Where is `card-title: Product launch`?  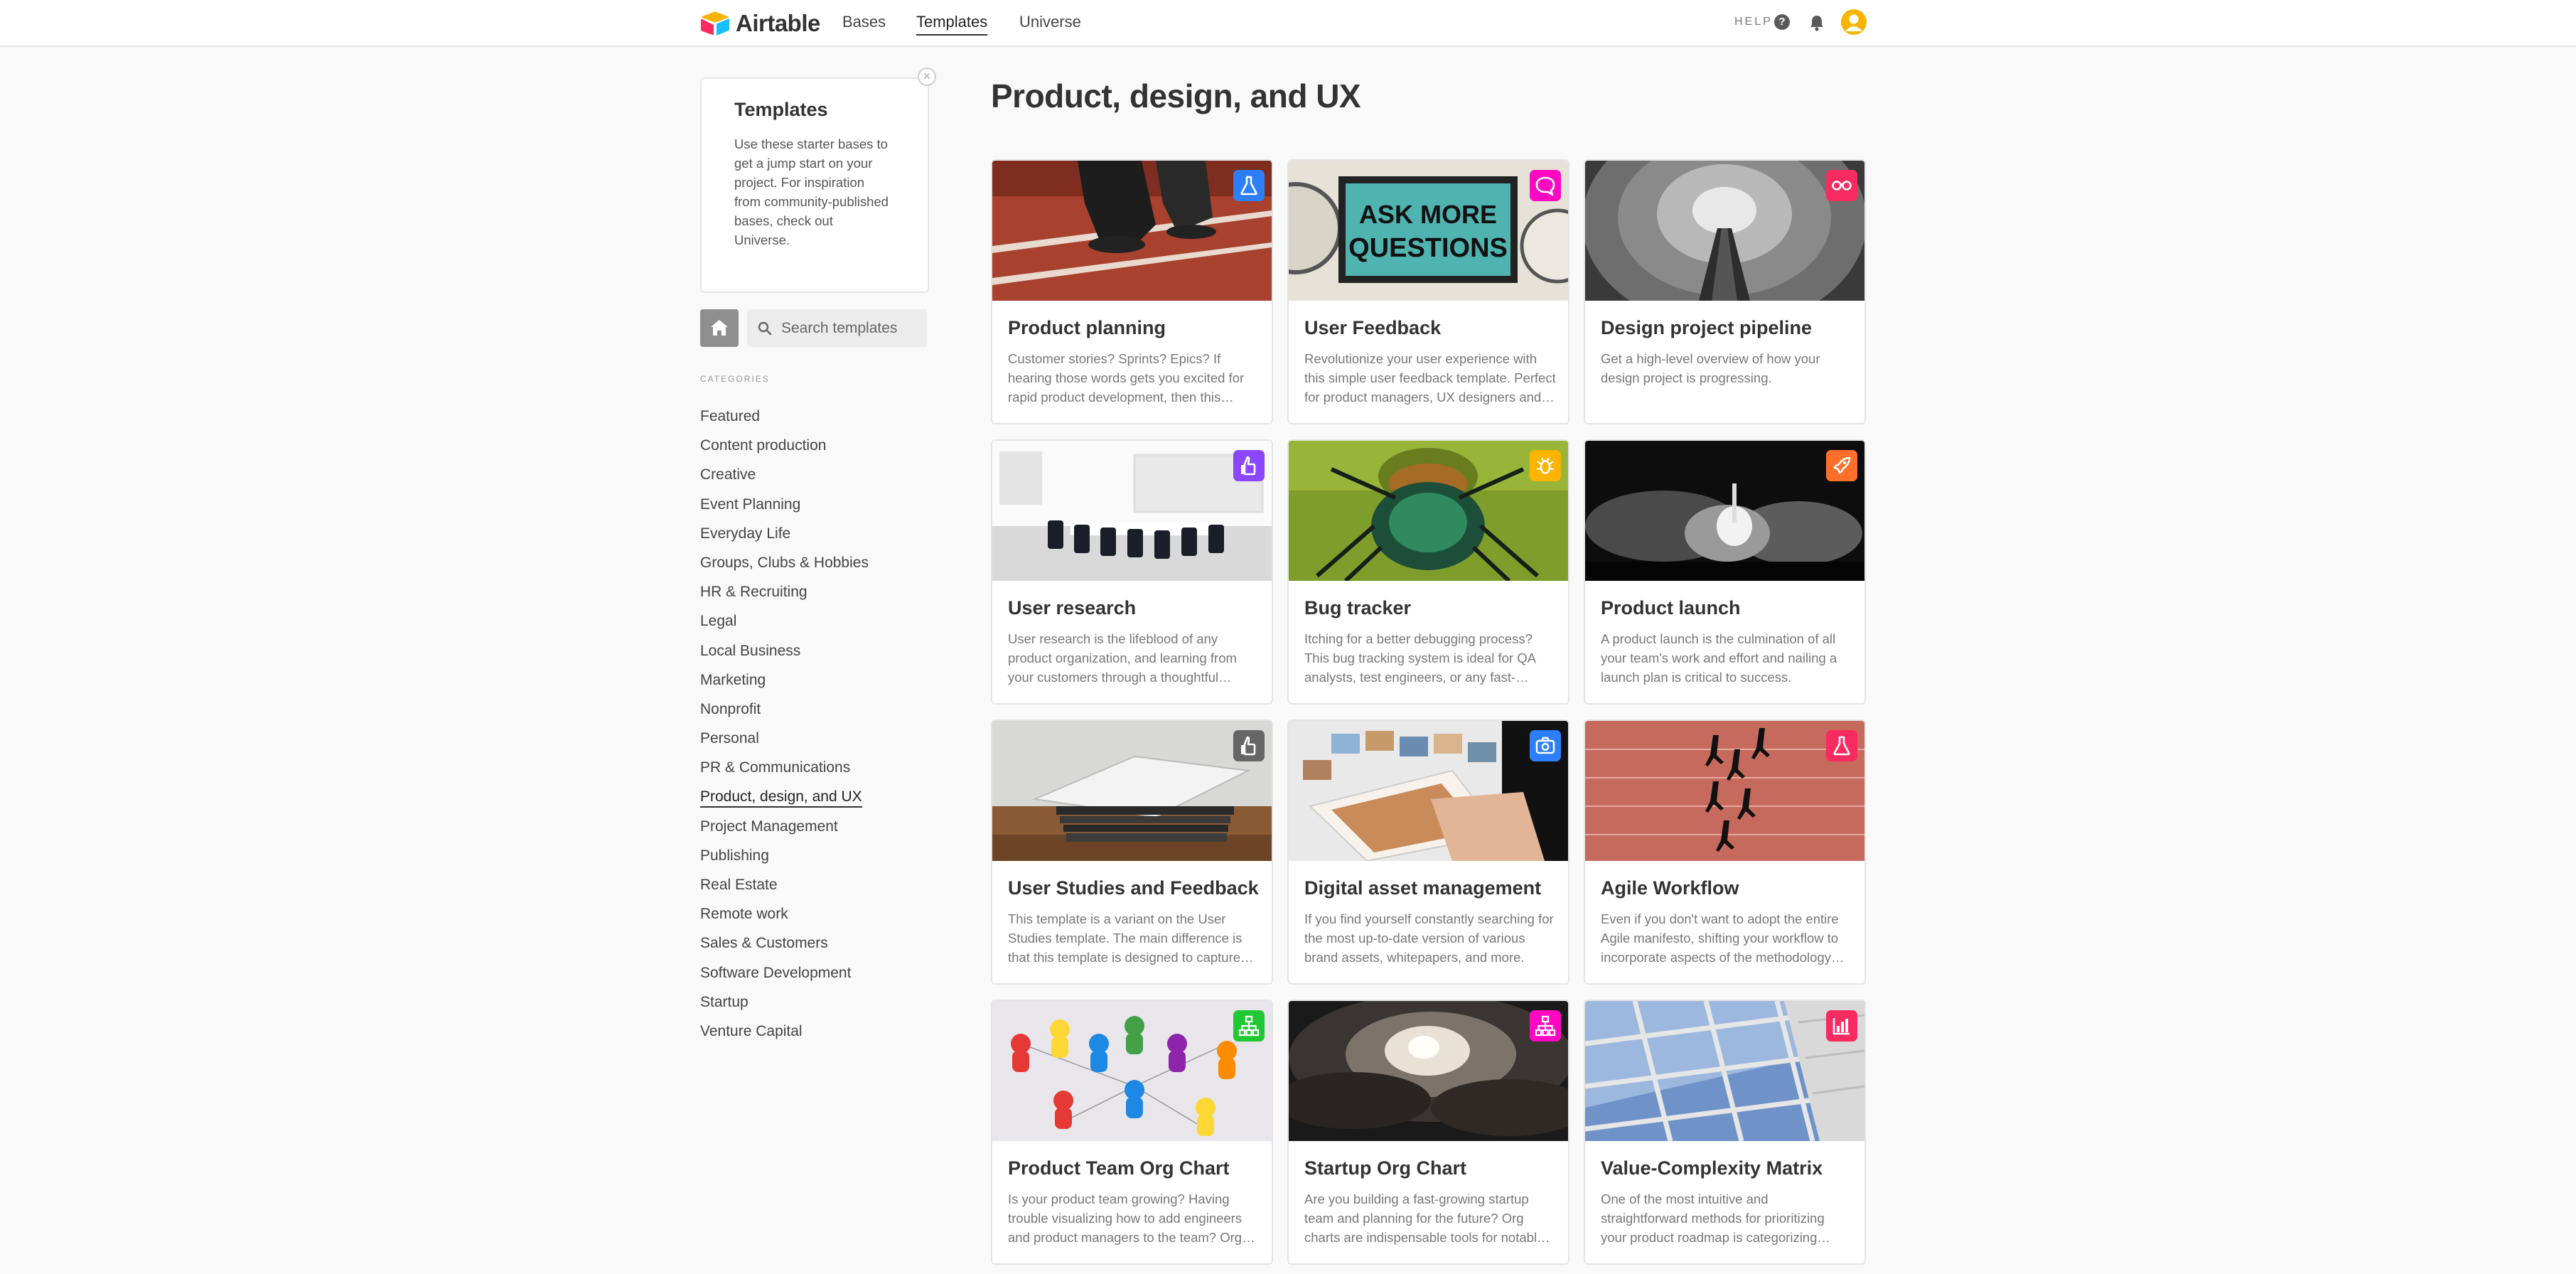 card-title: Product launch is located at coordinates (1671, 608).